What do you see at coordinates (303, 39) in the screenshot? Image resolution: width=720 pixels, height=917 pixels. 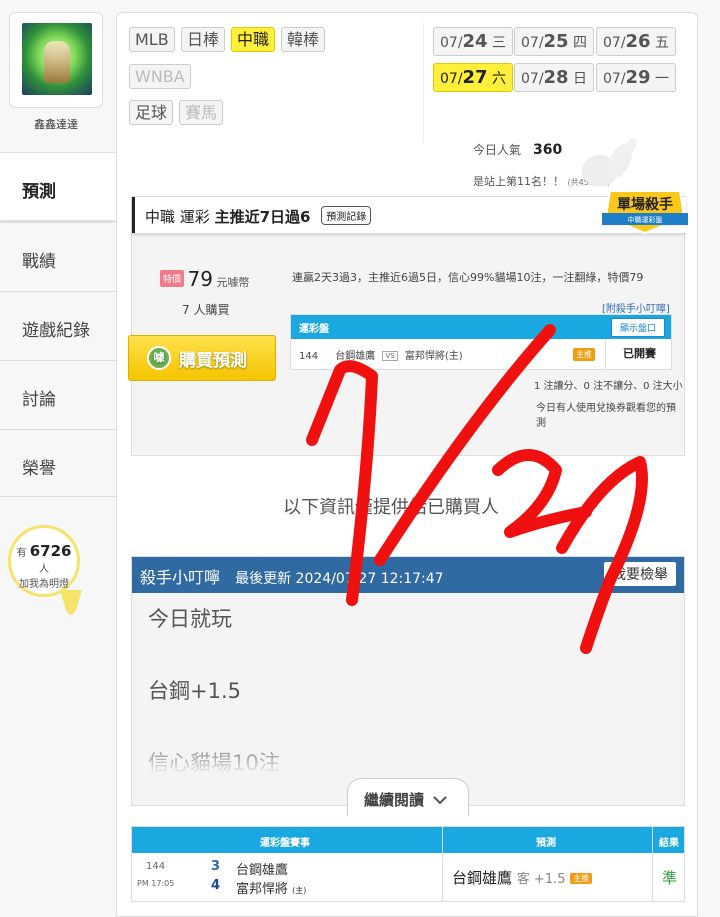 I see `league-tab-kbo: 韓棒` at bounding box center [303, 39].